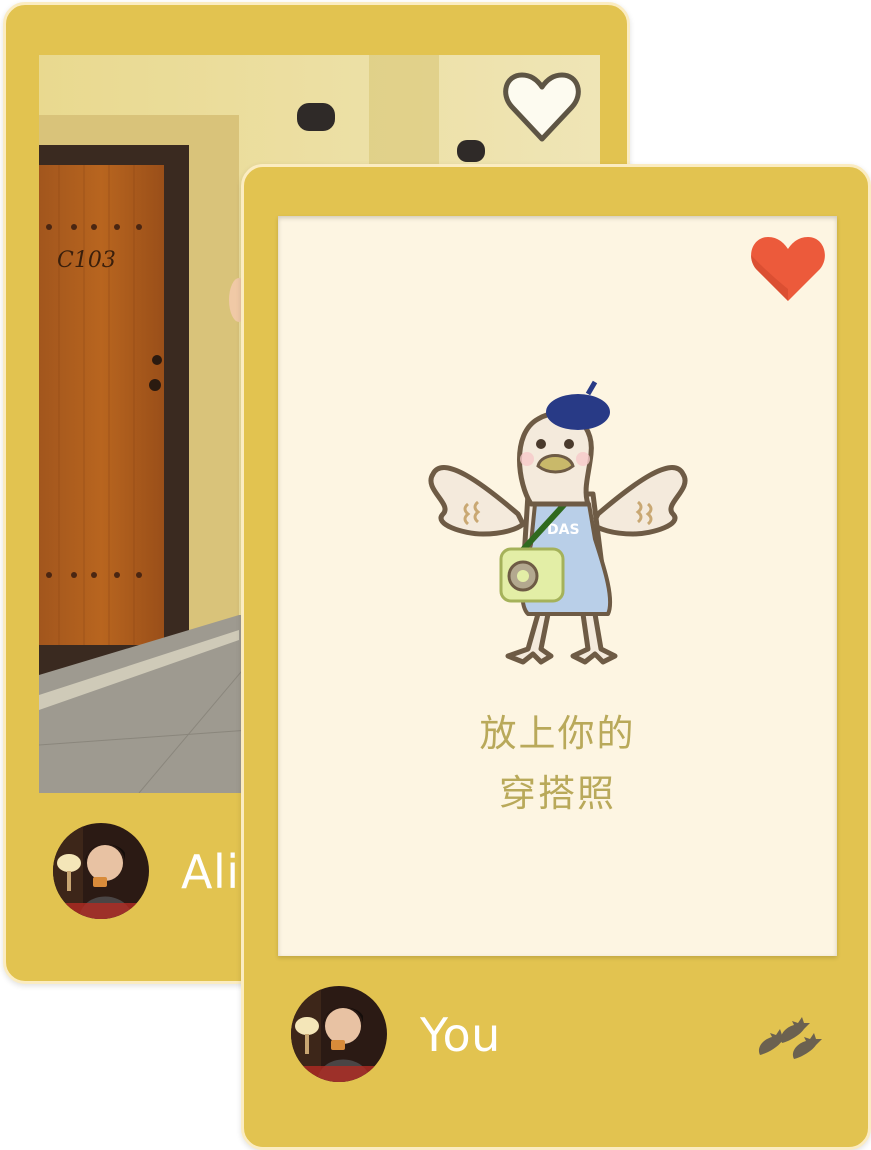 The height and width of the screenshot is (1150, 871). I want to click on username: You, so click(460, 1035).